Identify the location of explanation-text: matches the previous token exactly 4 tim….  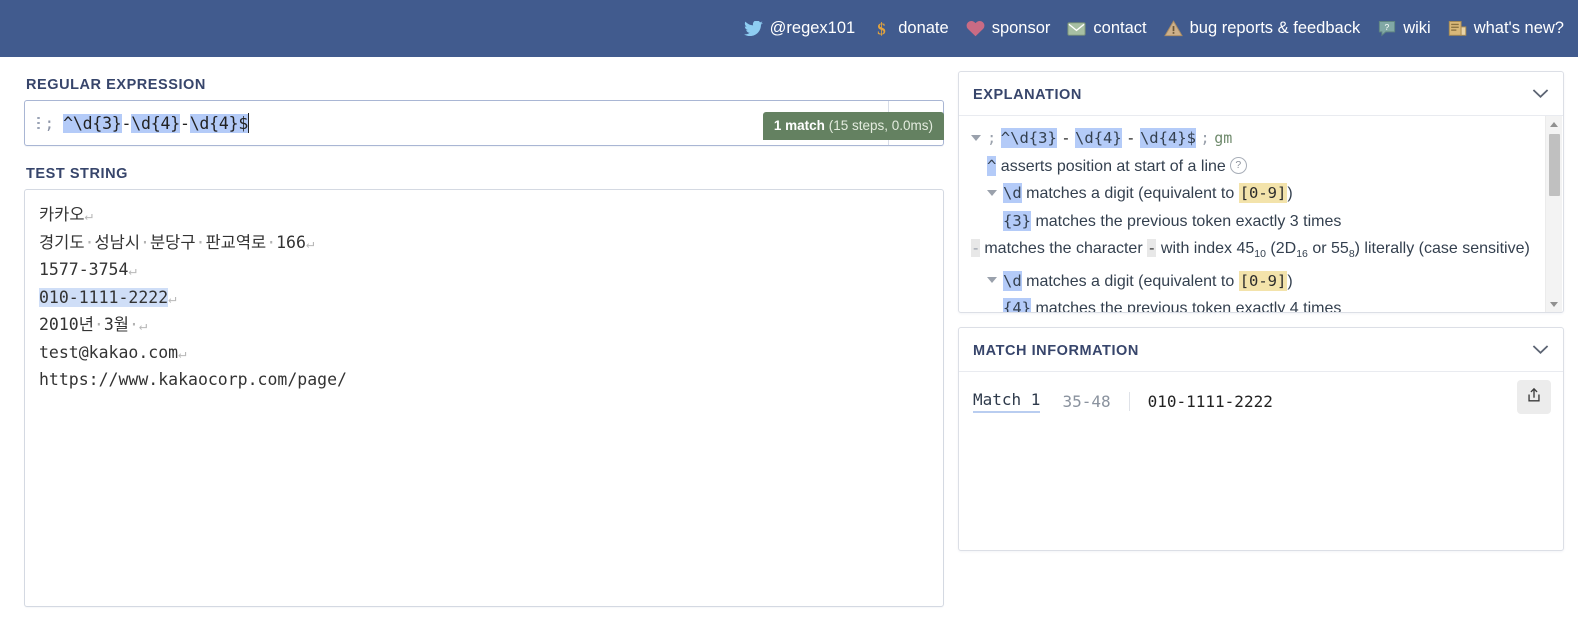
(1188, 306).